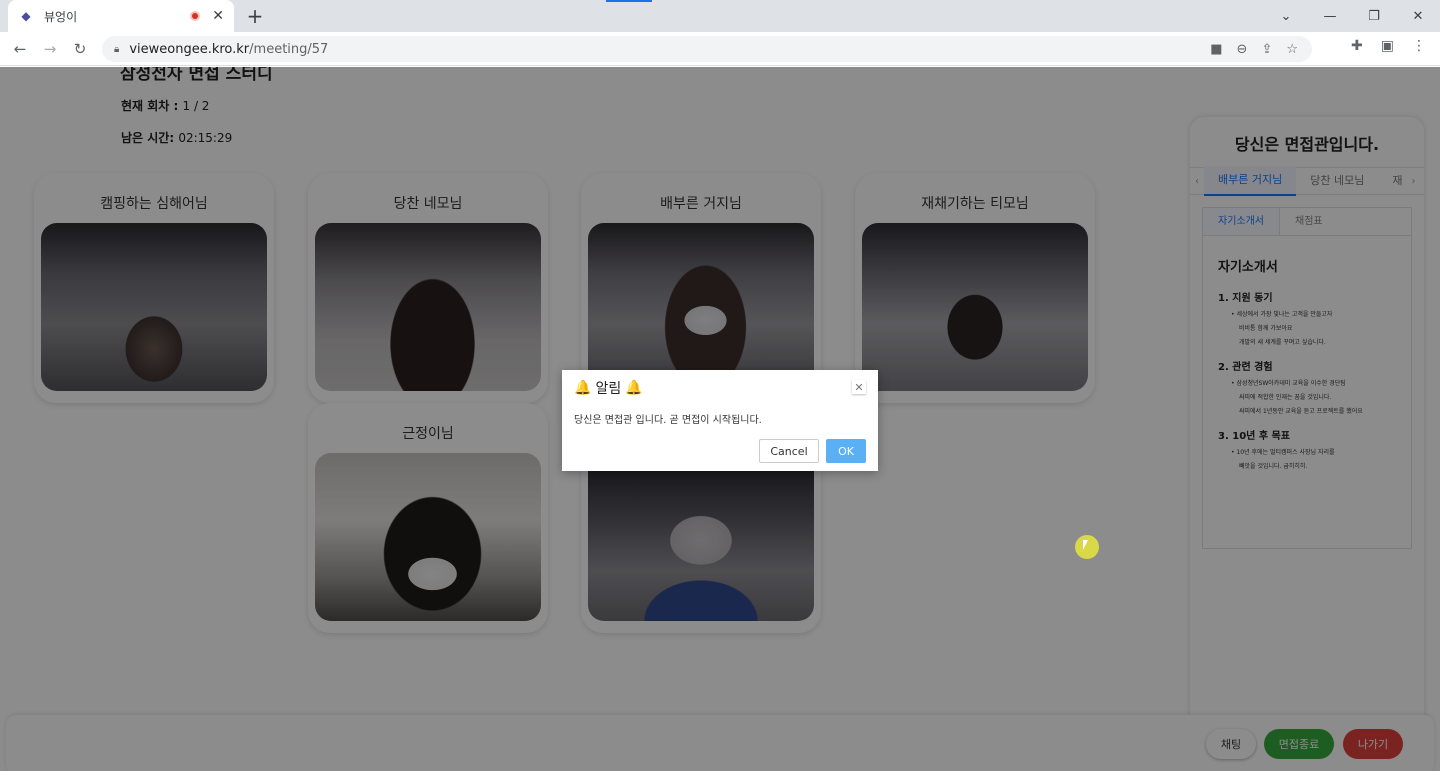 Image resolution: width=1440 pixels, height=771 pixels. What do you see at coordinates (1418, 16) in the screenshot?
I see `close-window-button: ✕` at bounding box center [1418, 16].